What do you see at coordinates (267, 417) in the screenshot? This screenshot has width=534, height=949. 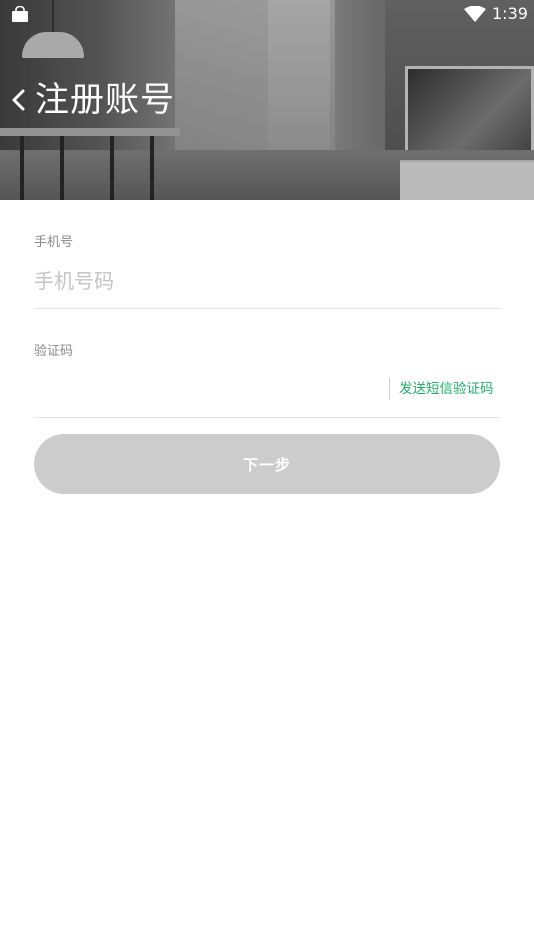 I see `code-divider` at bounding box center [267, 417].